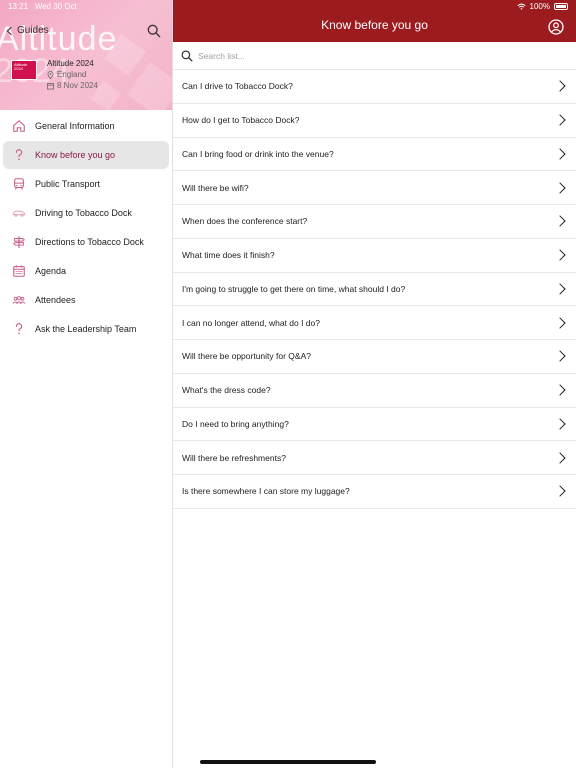 The height and width of the screenshot is (768, 576). What do you see at coordinates (19, 242) in the screenshot?
I see `signpost-icon` at bounding box center [19, 242].